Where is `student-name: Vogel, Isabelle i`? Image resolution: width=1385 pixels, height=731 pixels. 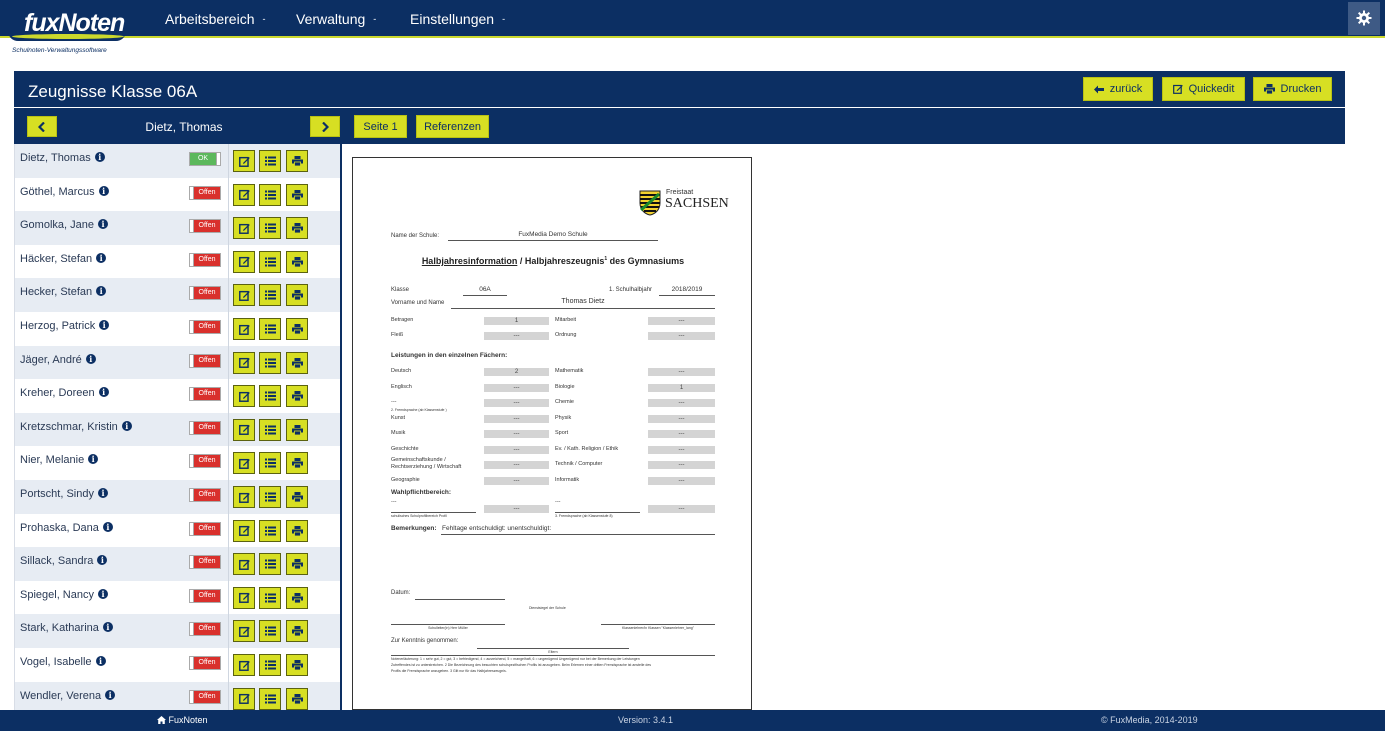 student-name: Vogel, Isabelle i is located at coordinates (63, 662).